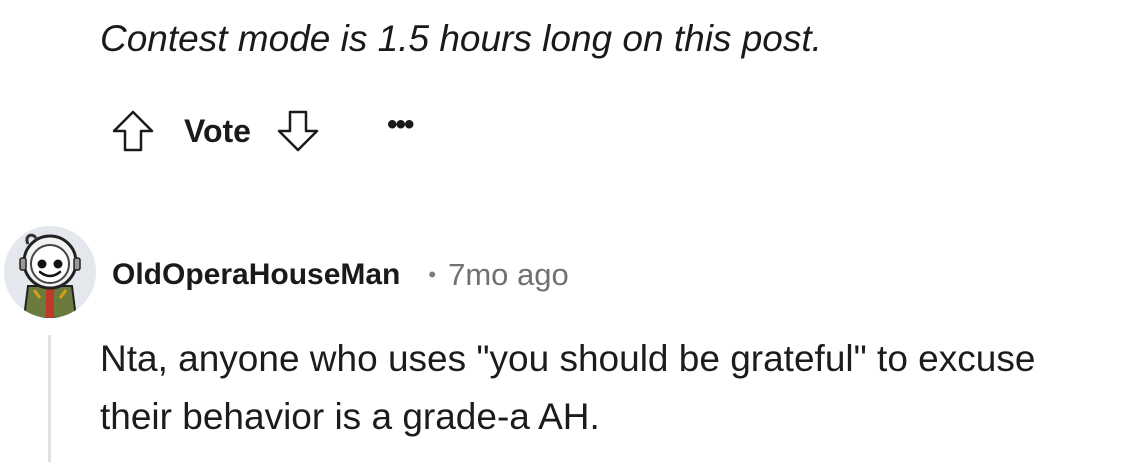 This screenshot has height=462, width=1145. I want to click on avatar, so click(50, 272).